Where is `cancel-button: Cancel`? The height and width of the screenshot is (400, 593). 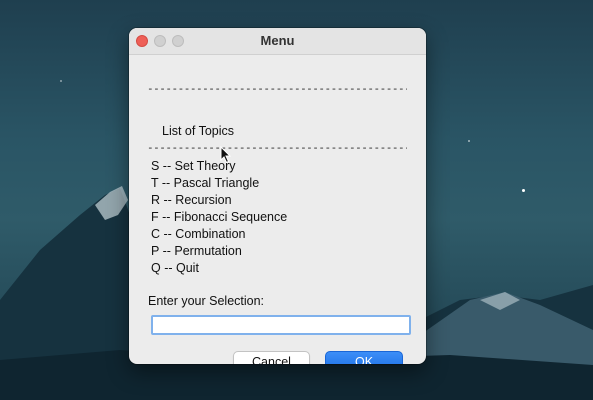
cancel-button: Cancel is located at coordinates (271, 357).